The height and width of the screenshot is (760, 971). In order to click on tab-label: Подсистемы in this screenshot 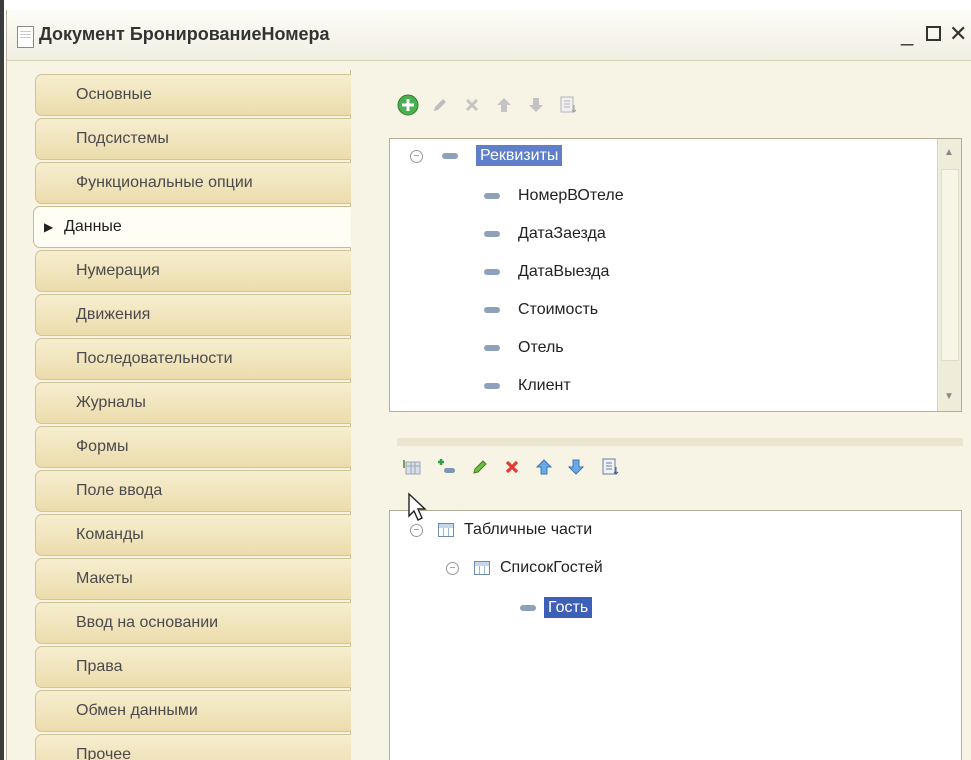, I will do `click(122, 138)`.